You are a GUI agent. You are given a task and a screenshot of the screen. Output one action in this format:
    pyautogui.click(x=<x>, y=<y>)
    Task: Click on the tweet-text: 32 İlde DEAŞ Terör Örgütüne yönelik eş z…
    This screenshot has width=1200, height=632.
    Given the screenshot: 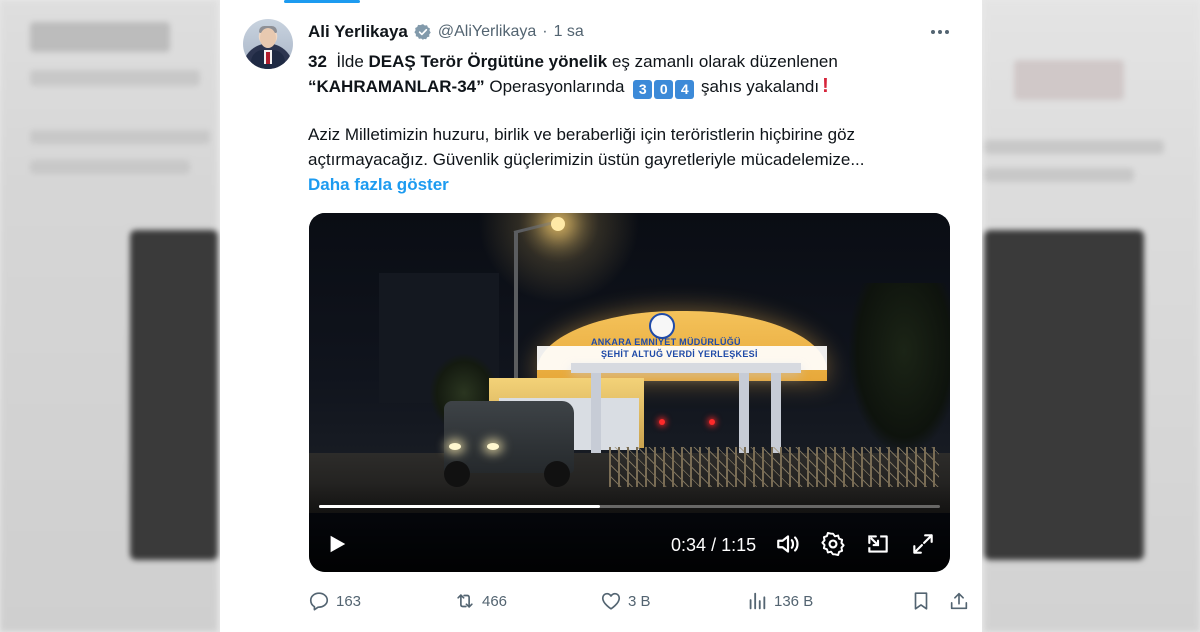 What is the action you would take?
    pyautogui.click(x=638, y=123)
    